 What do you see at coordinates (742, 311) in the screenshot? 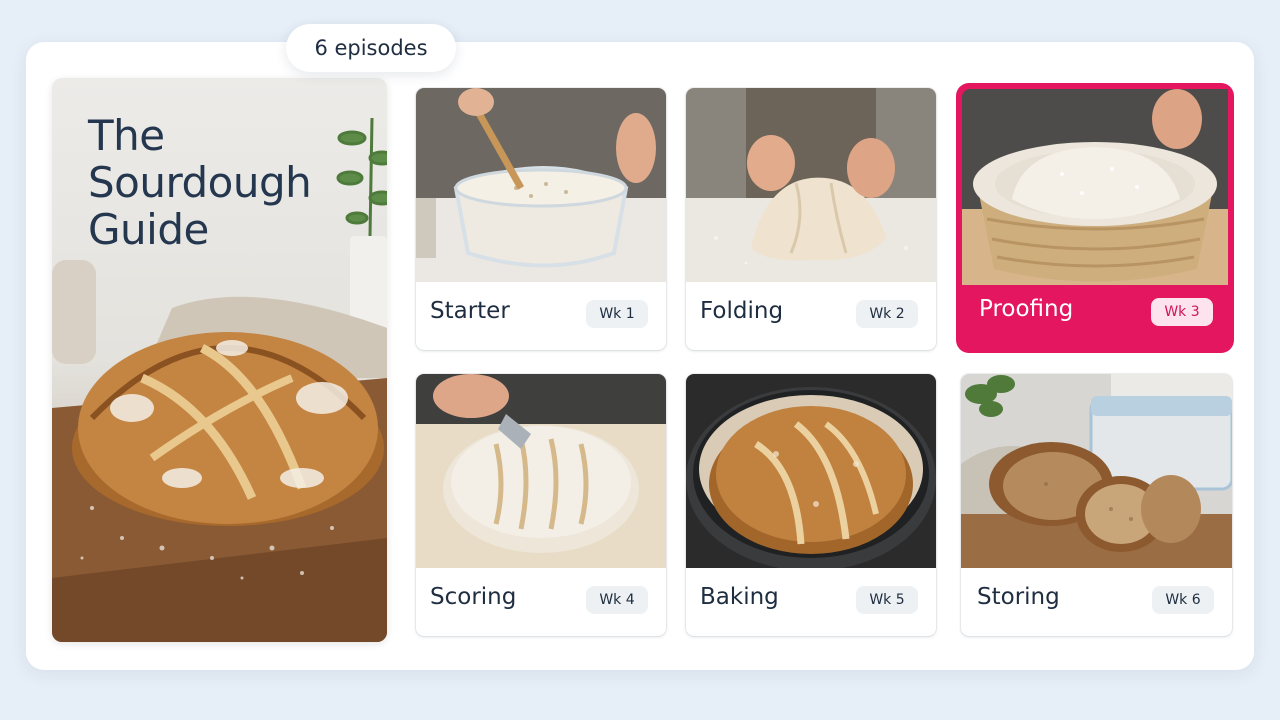
I see `episode-title: Folding` at bounding box center [742, 311].